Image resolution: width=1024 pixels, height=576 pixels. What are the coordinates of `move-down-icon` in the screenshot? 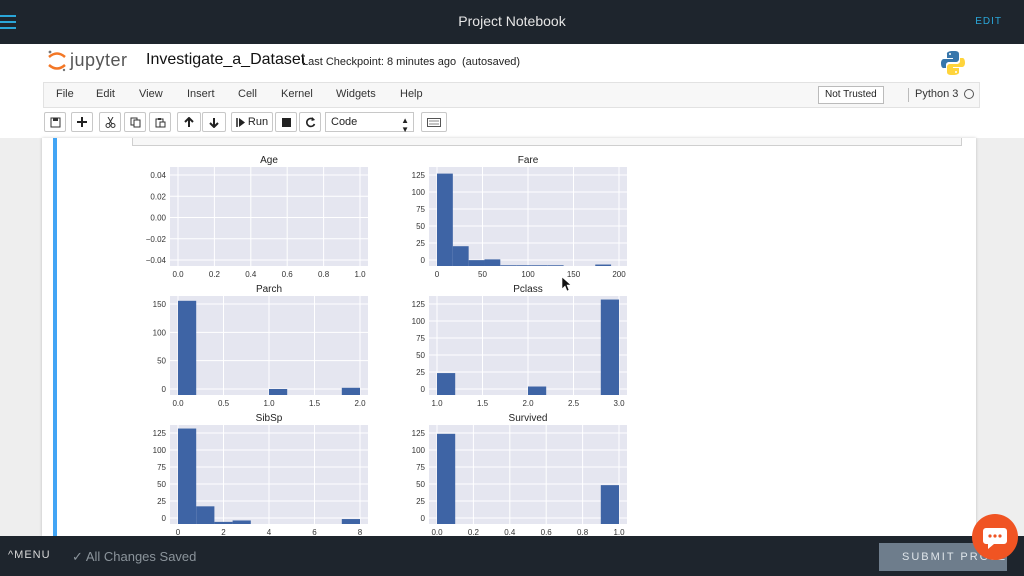 It's located at (214, 122).